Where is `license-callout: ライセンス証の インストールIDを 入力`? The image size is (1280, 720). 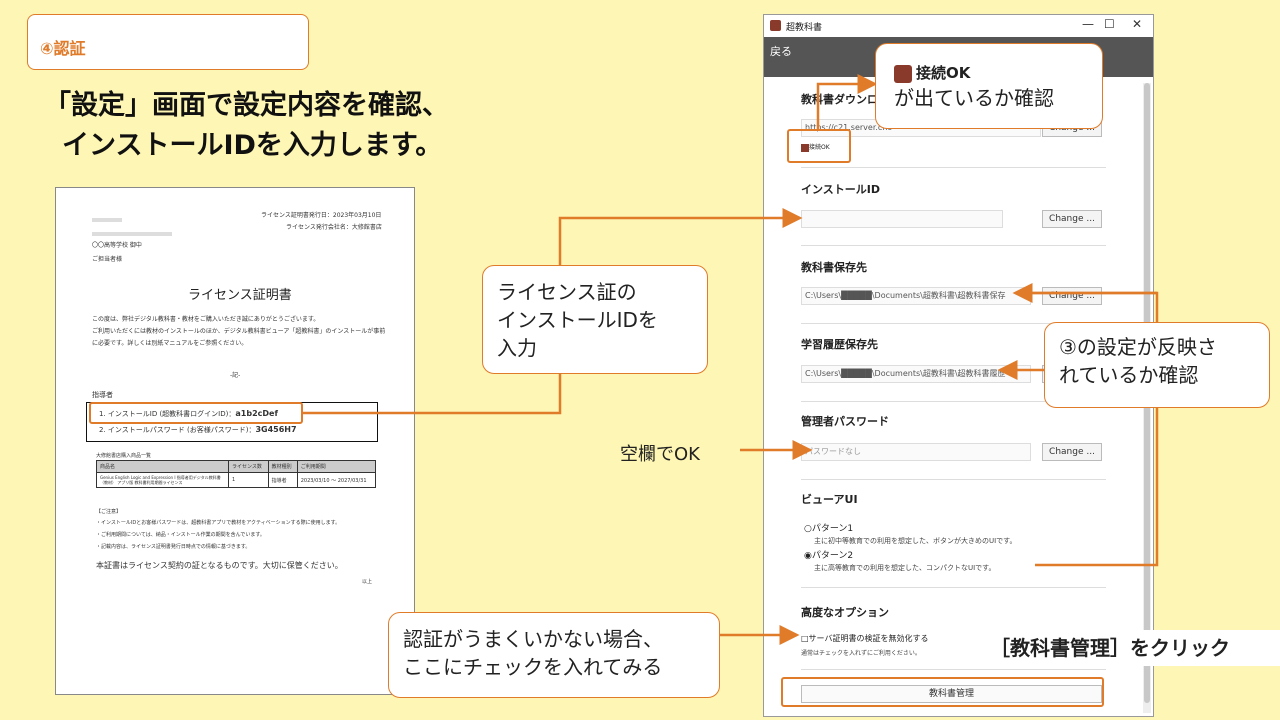
license-callout: ライセンス証の インストールIDを 入力 is located at coordinates (595, 319).